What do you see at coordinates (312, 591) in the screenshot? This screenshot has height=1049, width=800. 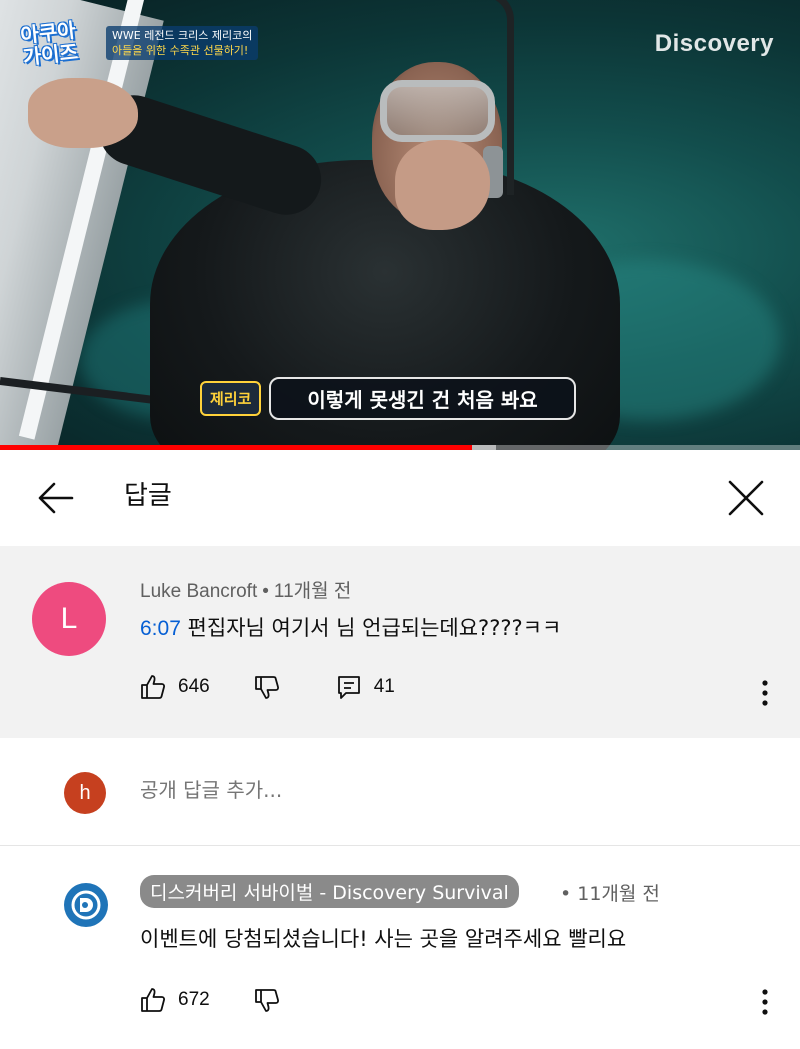 I see `comment-time: 11개월 전` at bounding box center [312, 591].